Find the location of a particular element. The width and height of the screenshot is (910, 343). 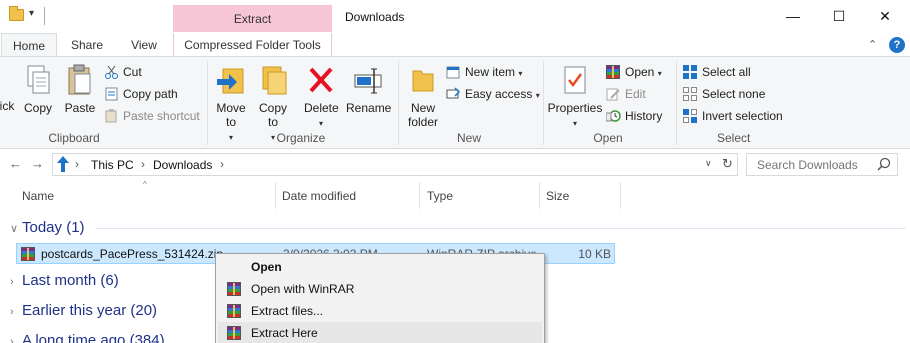

search-box is located at coordinates (822, 164).